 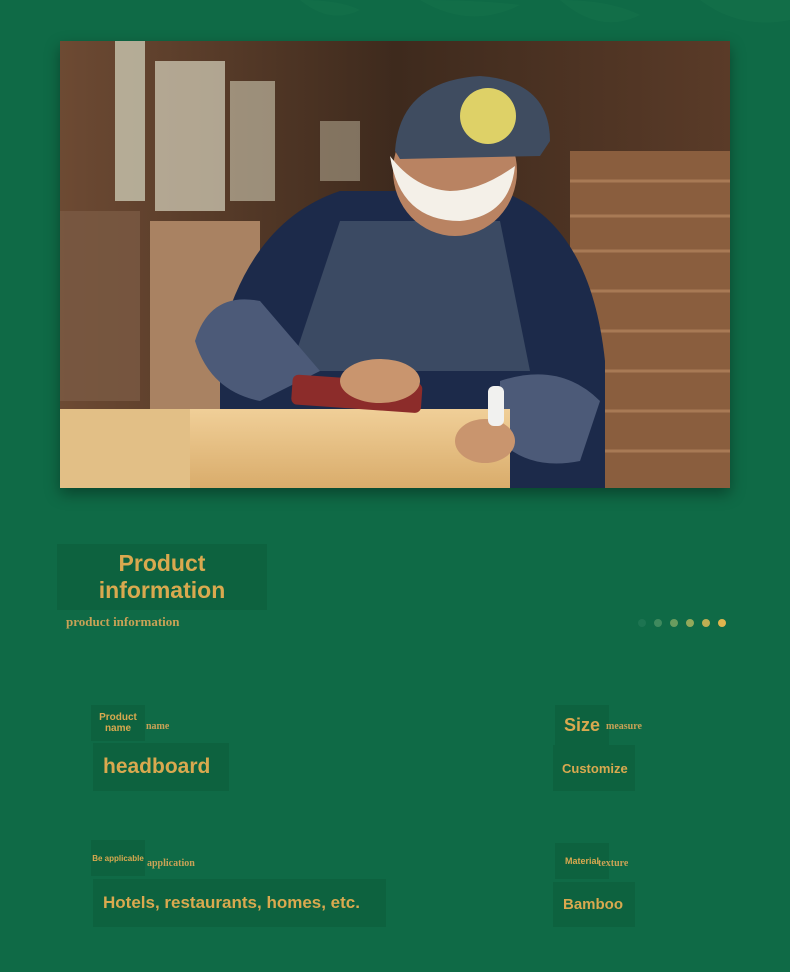 I want to click on section-title: Product information, so click(x=162, y=577).